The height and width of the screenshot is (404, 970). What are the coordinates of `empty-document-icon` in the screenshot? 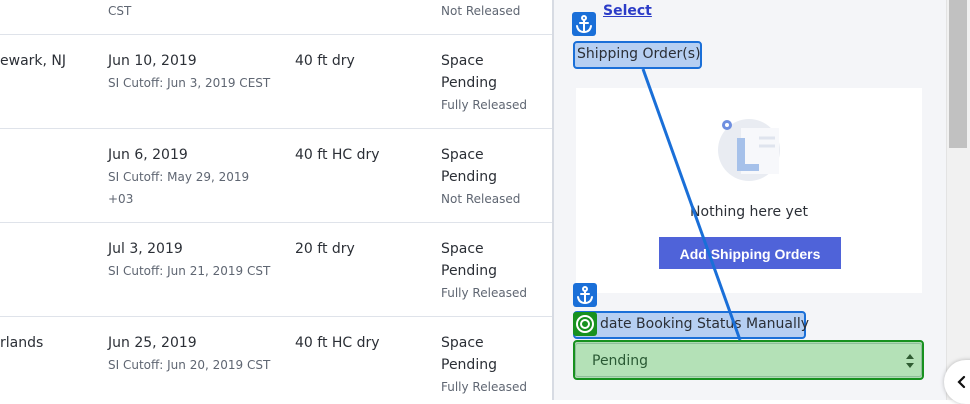 It's located at (749, 146).